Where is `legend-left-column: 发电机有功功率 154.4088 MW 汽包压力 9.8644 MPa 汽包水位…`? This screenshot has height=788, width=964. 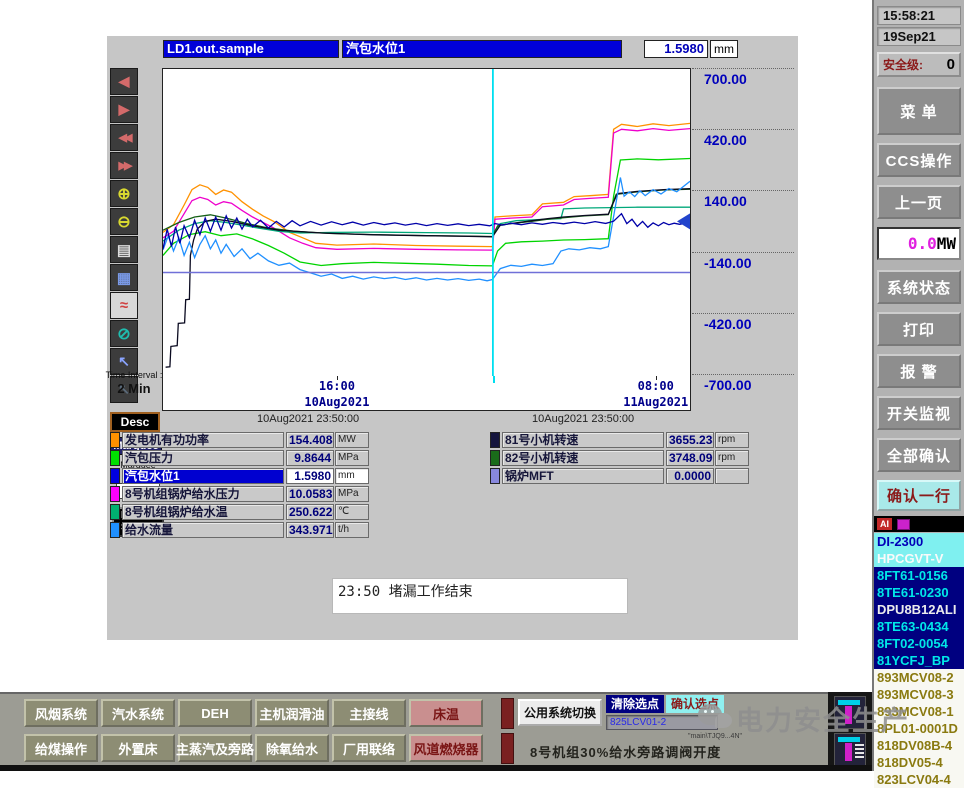 legend-left-column: 发电机有功功率 154.4088 MW 汽包压力 9.8644 MPa 汽包水位… is located at coordinates (239, 485).